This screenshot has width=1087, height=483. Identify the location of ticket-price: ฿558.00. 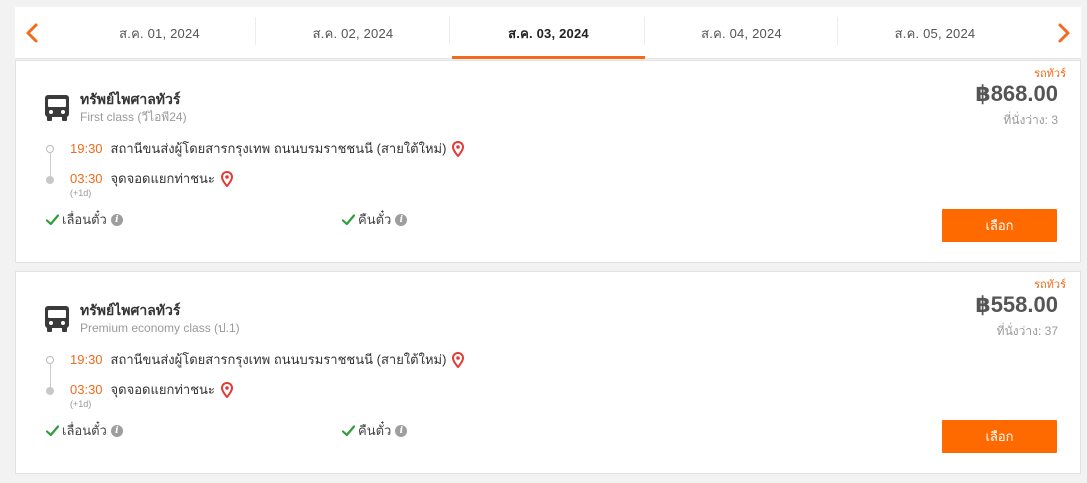
(1016, 304).